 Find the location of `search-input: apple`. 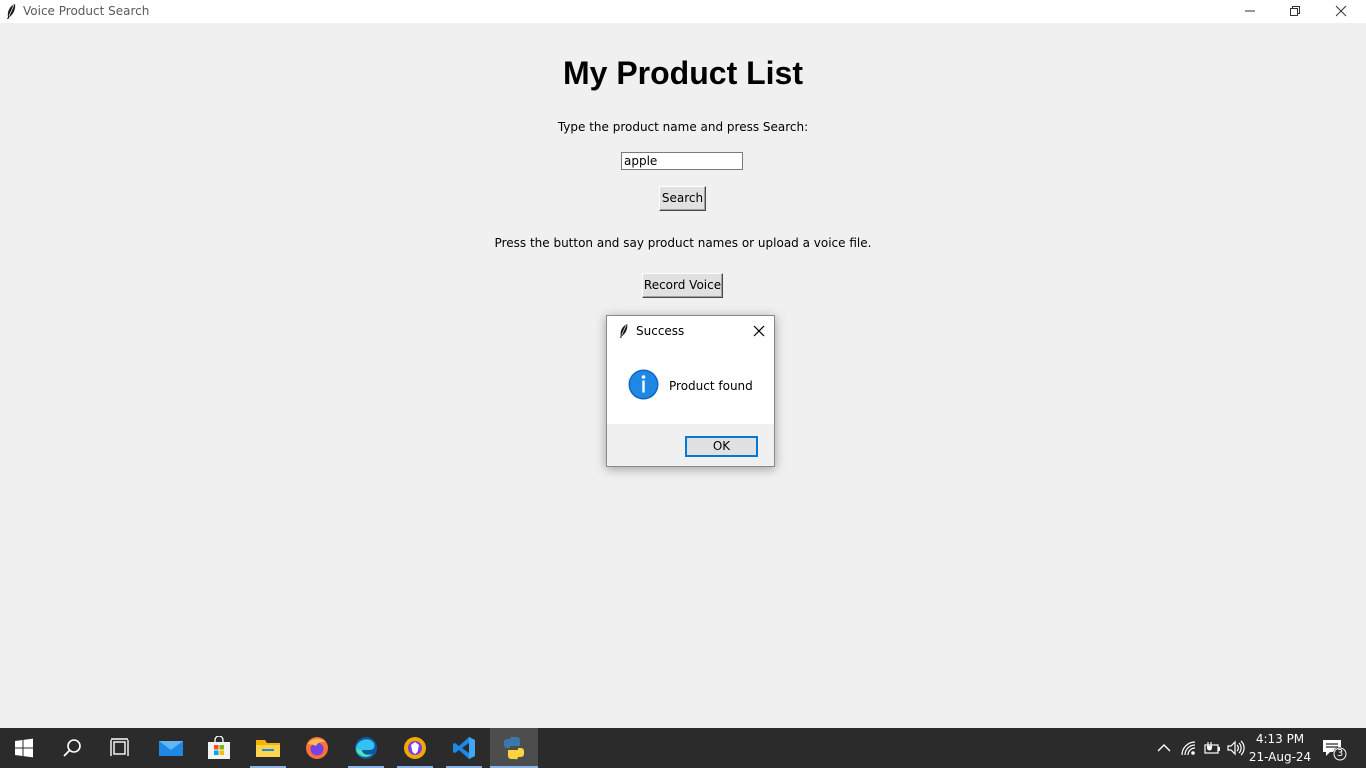

search-input: apple is located at coordinates (682, 161).